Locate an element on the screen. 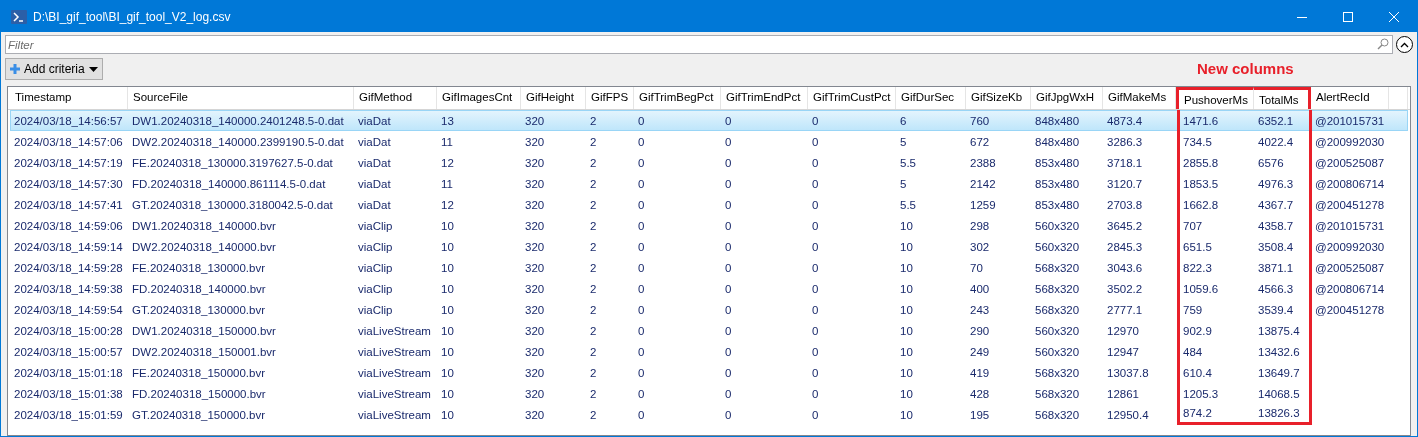  column-header: Timestamp is located at coordinates (68, 98).